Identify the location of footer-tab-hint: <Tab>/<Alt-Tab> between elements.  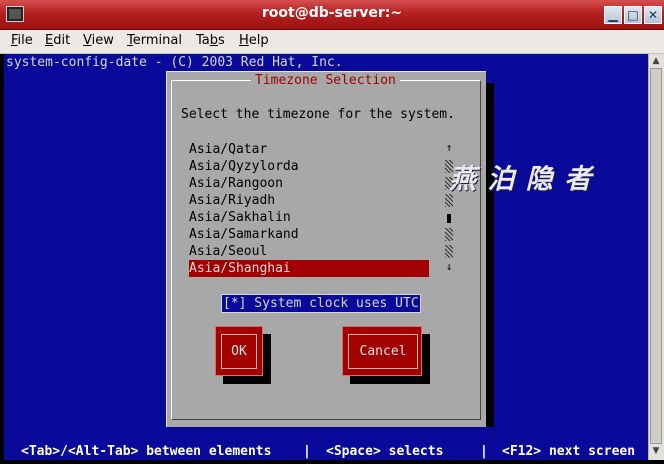
(146, 451).